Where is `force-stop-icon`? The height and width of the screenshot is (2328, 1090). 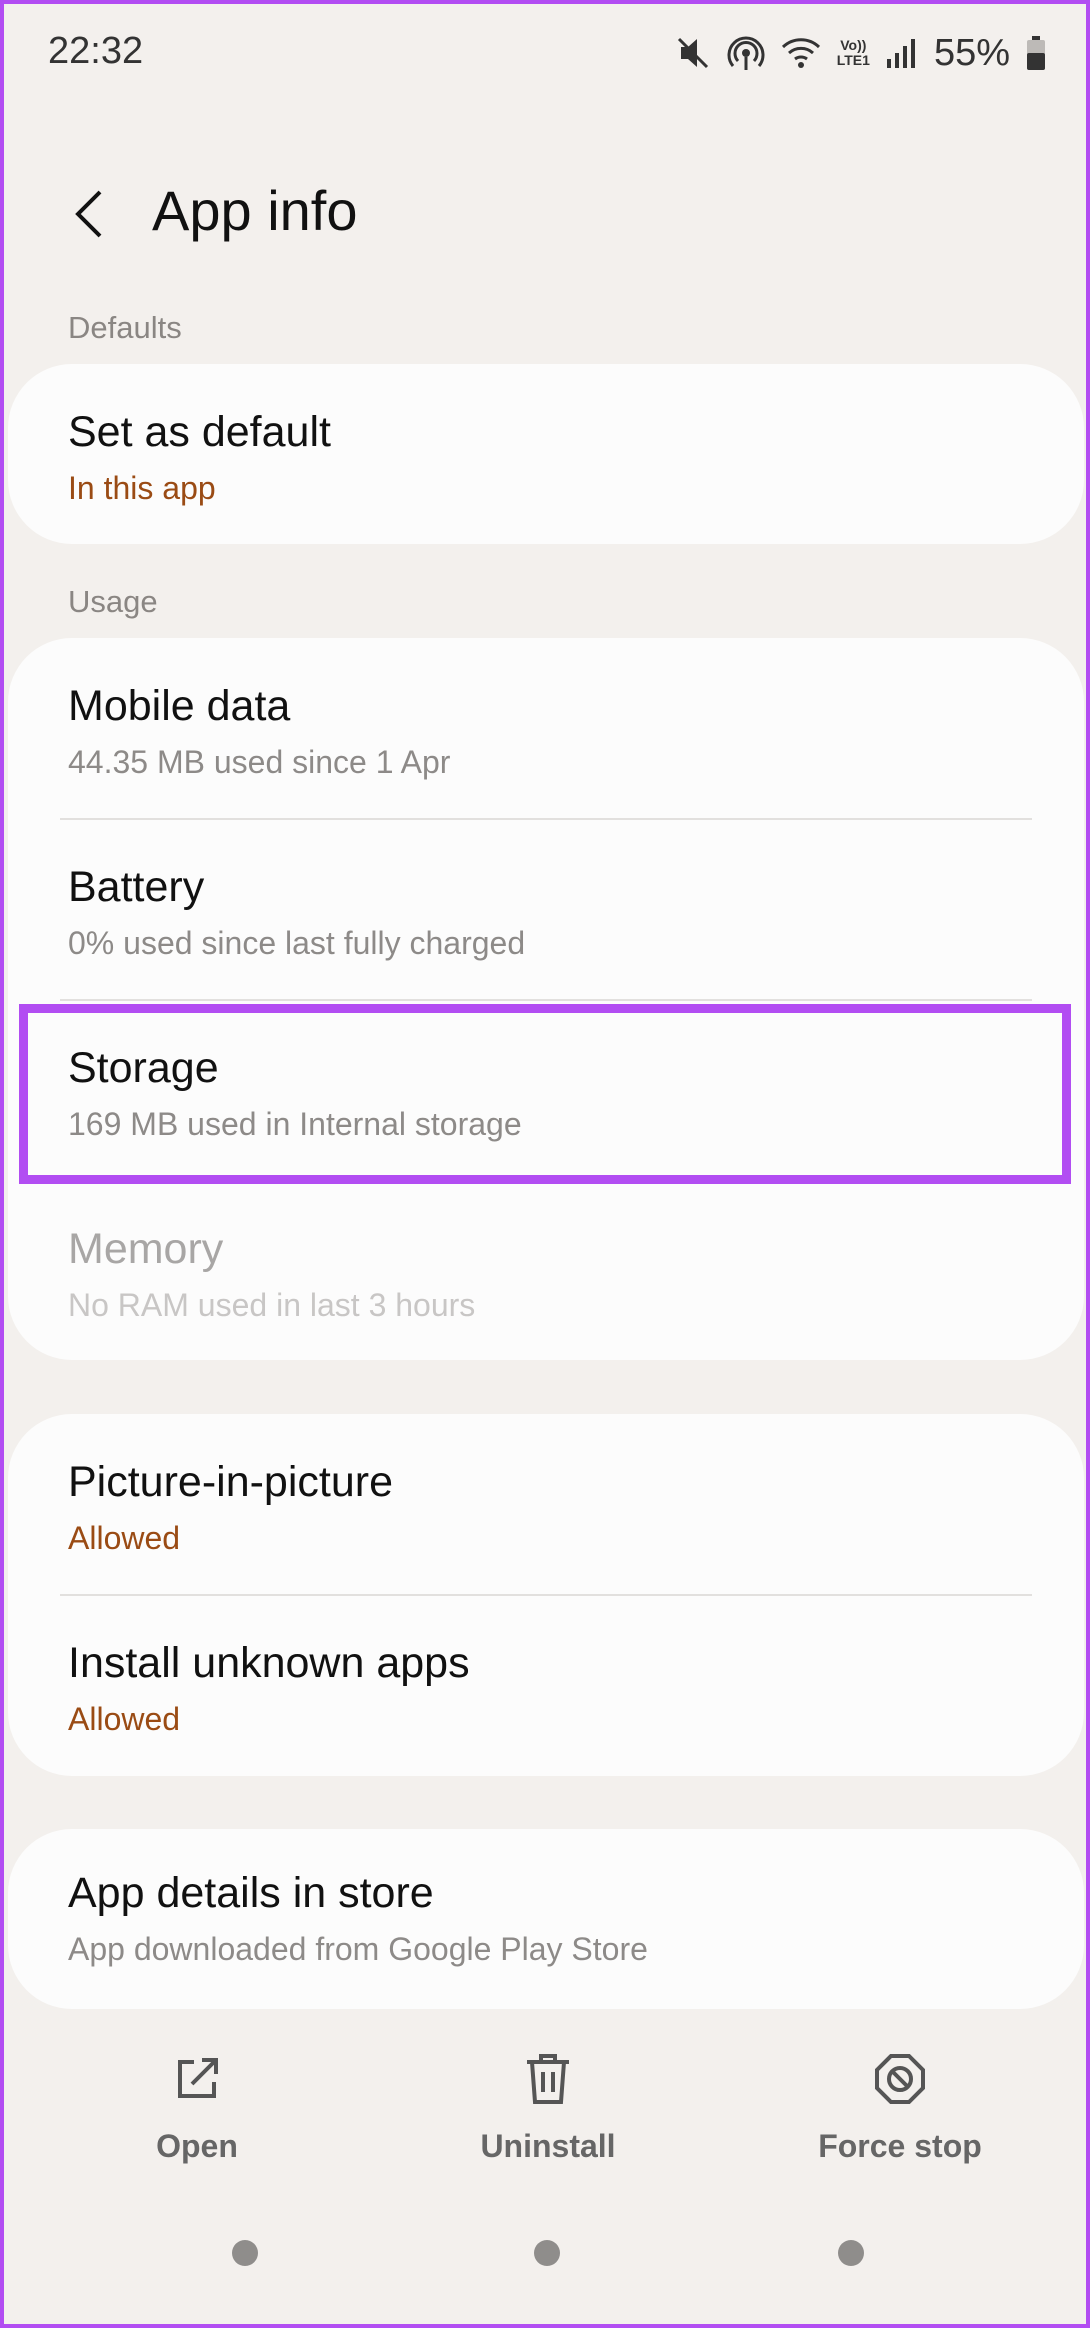 force-stop-icon is located at coordinates (900, 2079).